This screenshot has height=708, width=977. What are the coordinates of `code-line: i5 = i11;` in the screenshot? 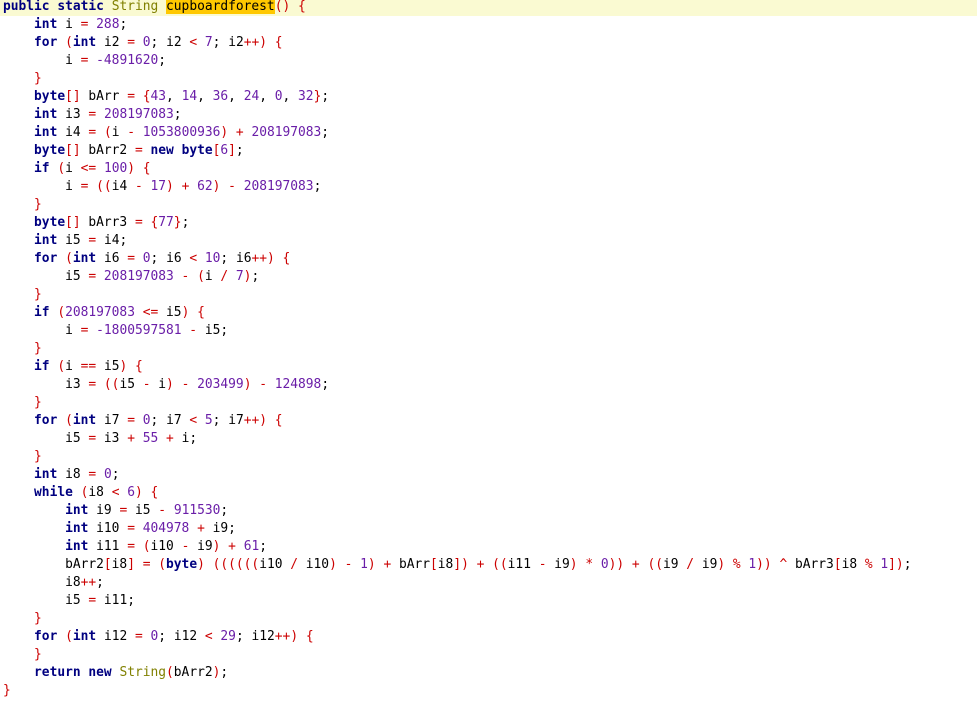 It's located at (490, 601).